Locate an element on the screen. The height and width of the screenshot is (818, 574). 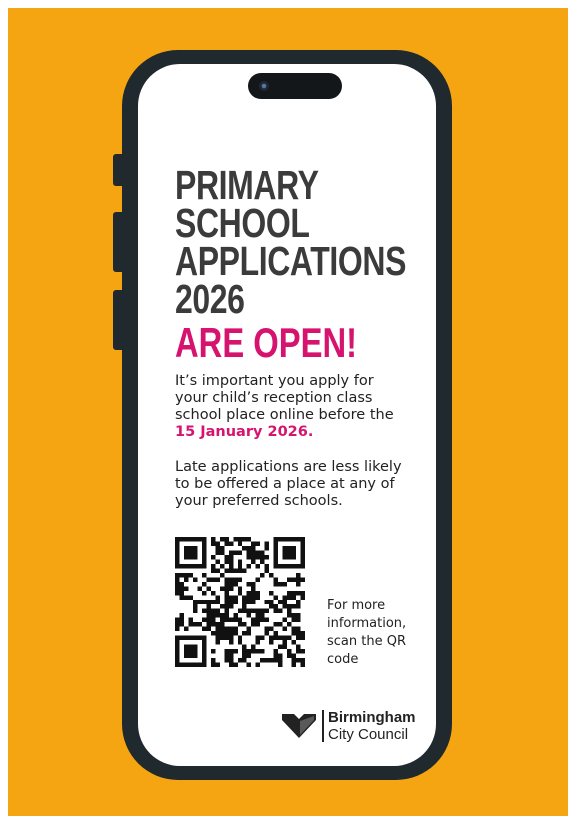
qr-caption: For more information, scan the QR code is located at coordinates (367, 632).